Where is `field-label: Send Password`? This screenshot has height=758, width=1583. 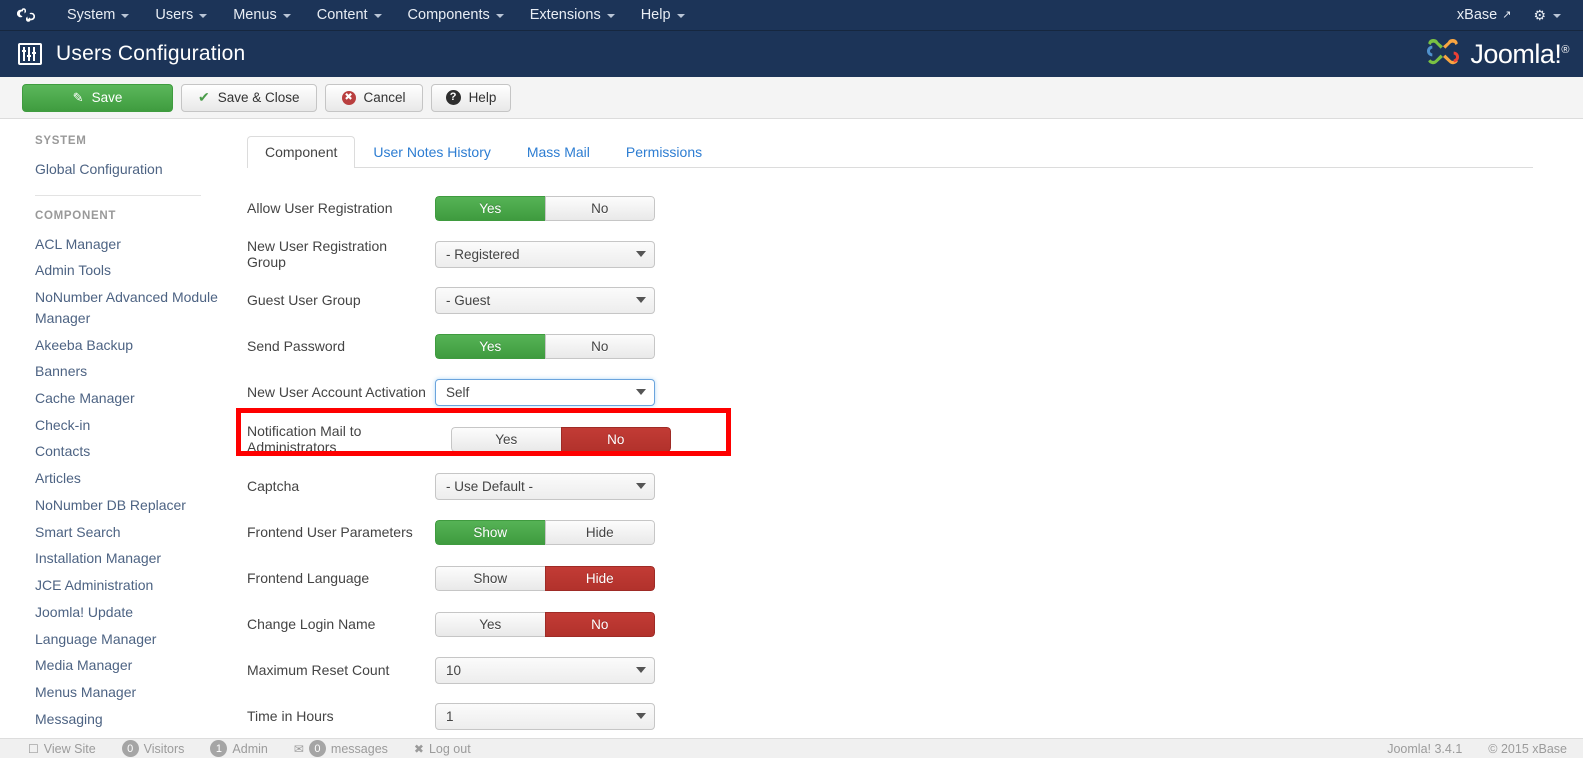 field-label: Send Password is located at coordinates (296, 346).